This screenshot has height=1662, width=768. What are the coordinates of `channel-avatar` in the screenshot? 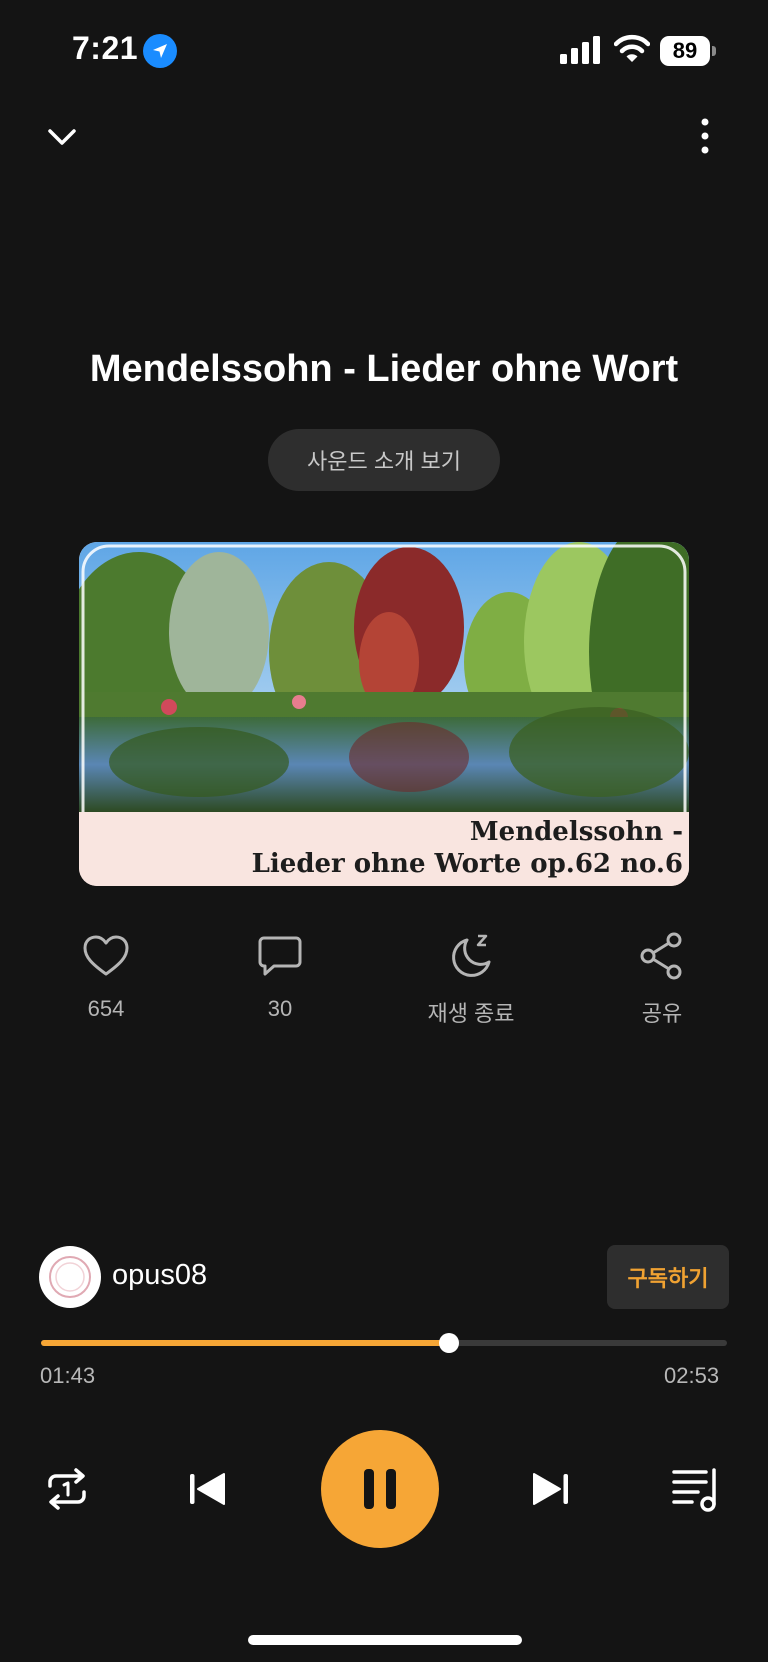 It's located at (70, 1277).